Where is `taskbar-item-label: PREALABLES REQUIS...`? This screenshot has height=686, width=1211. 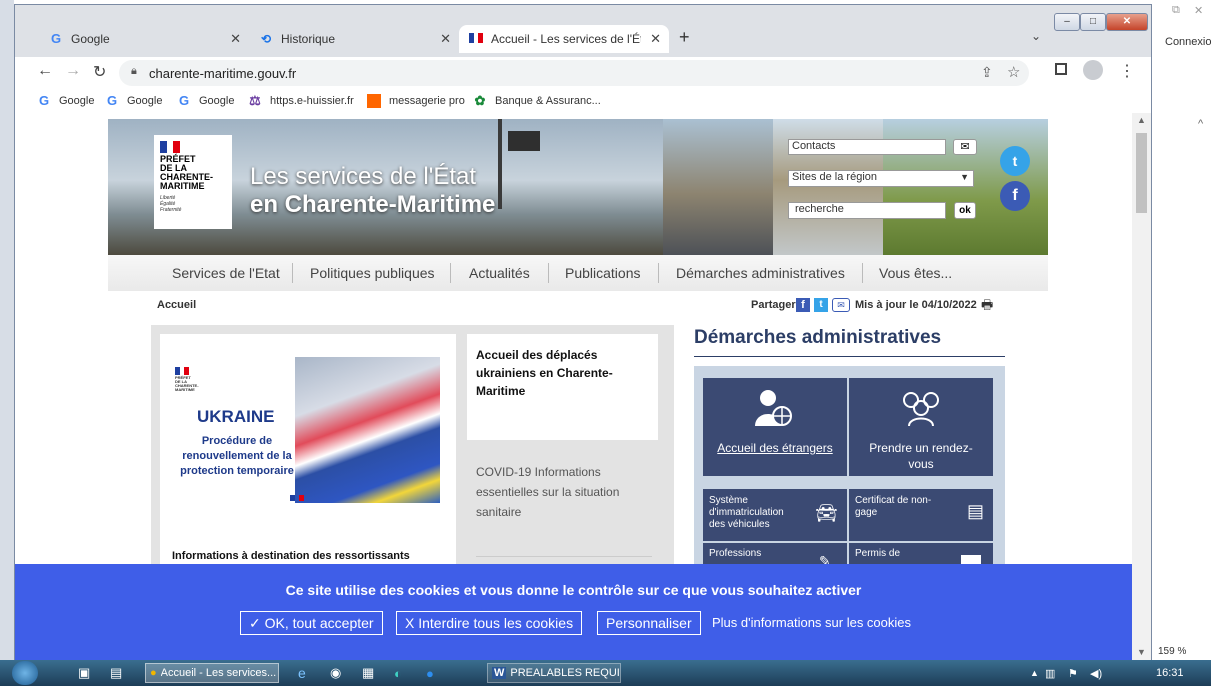 taskbar-item-label: PREALABLES REQUIS... is located at coordinates (565, 673).